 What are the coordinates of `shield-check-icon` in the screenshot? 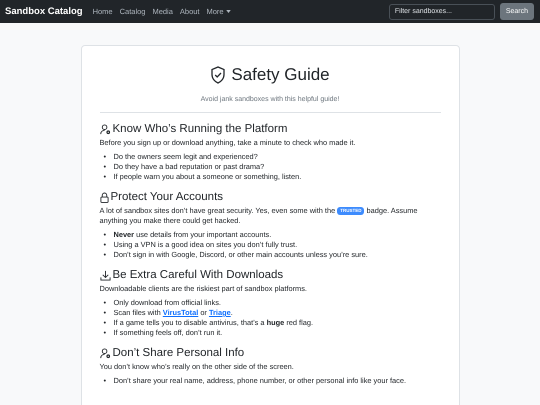 It's located at (218, 75).